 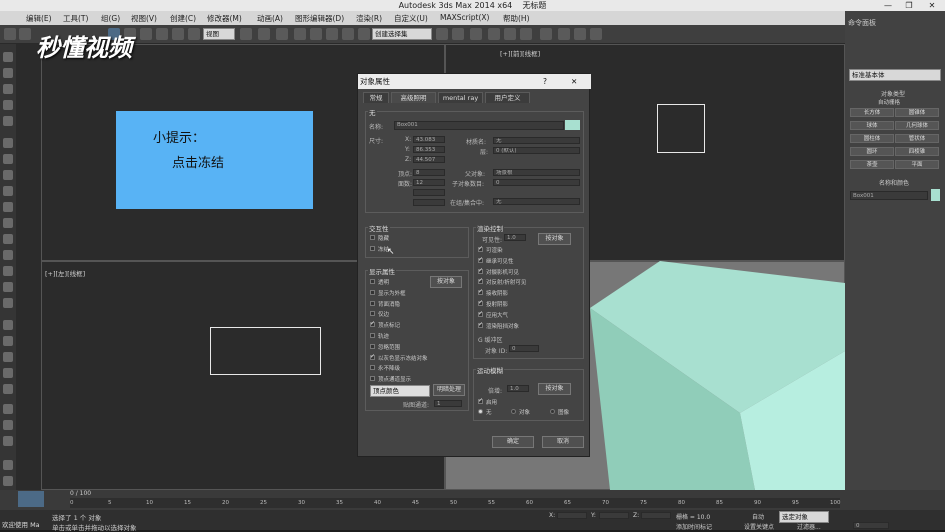 I want to click on menu-group: 组(G), so click(x=110, y=18).